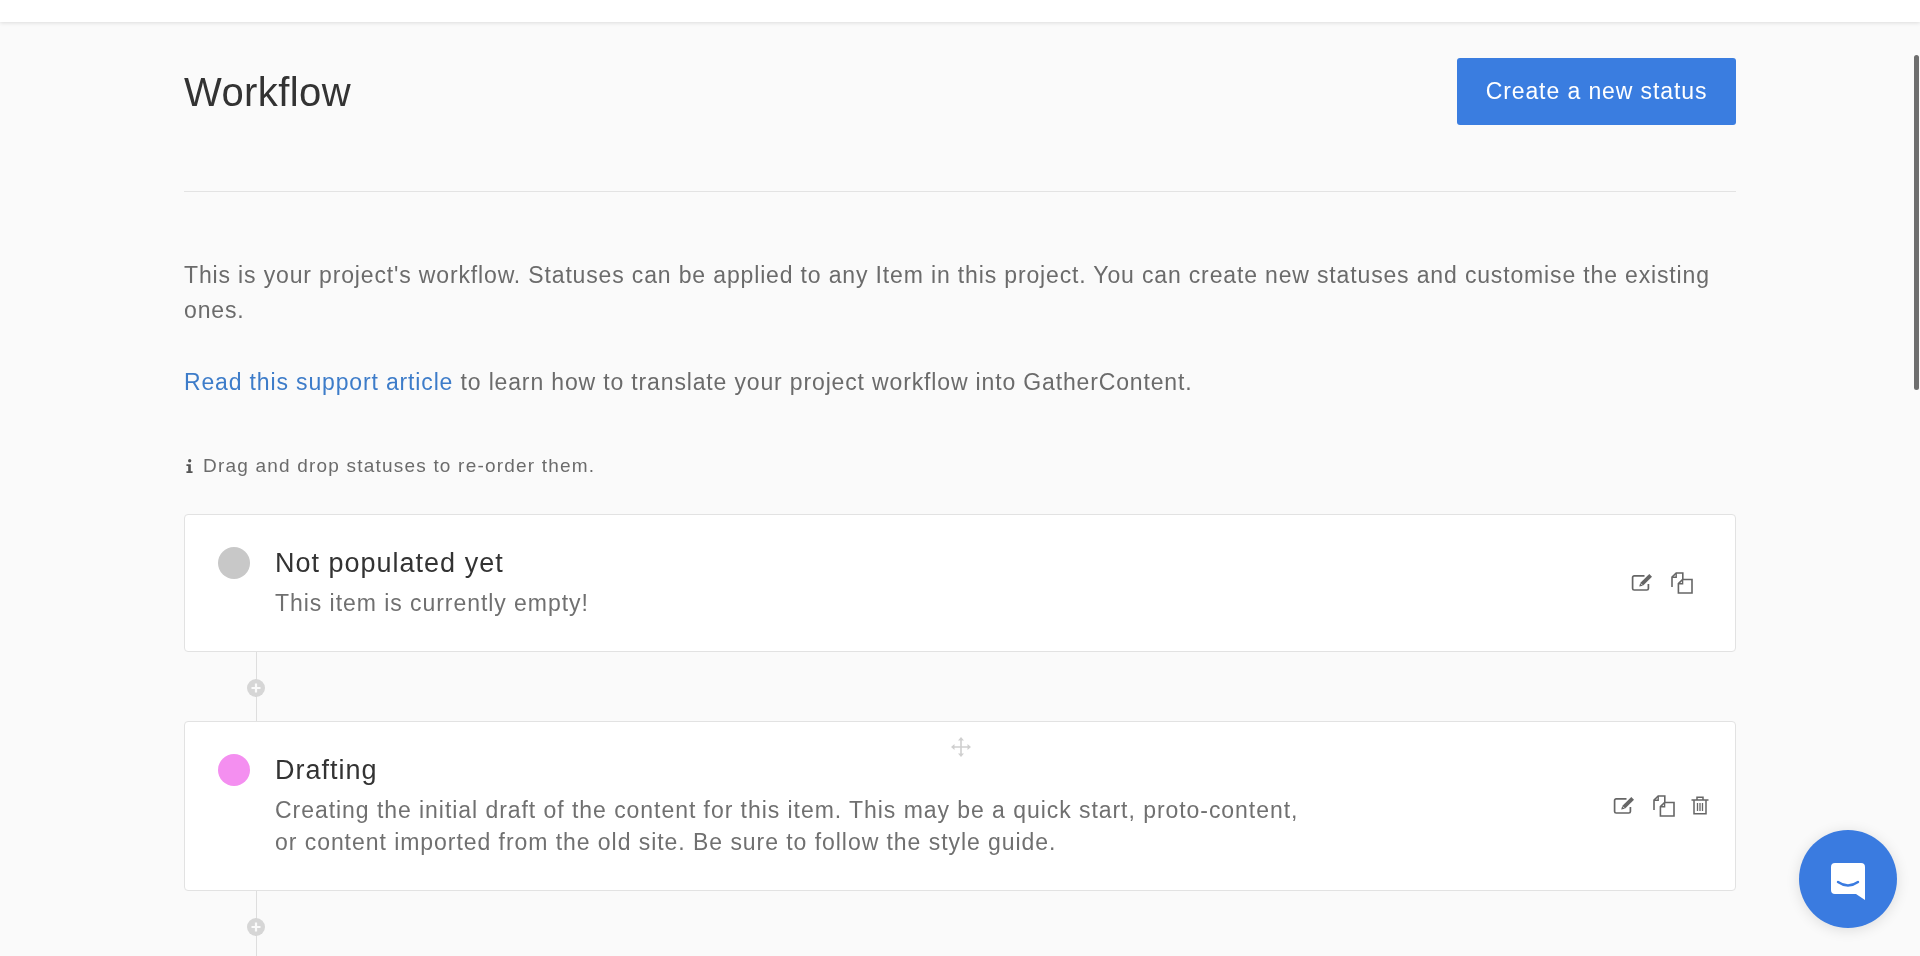 This screenshot has height=956, width=1920. Describe the element at coordinates (432, 603) in the screenshot. I see `status-description: This item is currently empty!` at that location.